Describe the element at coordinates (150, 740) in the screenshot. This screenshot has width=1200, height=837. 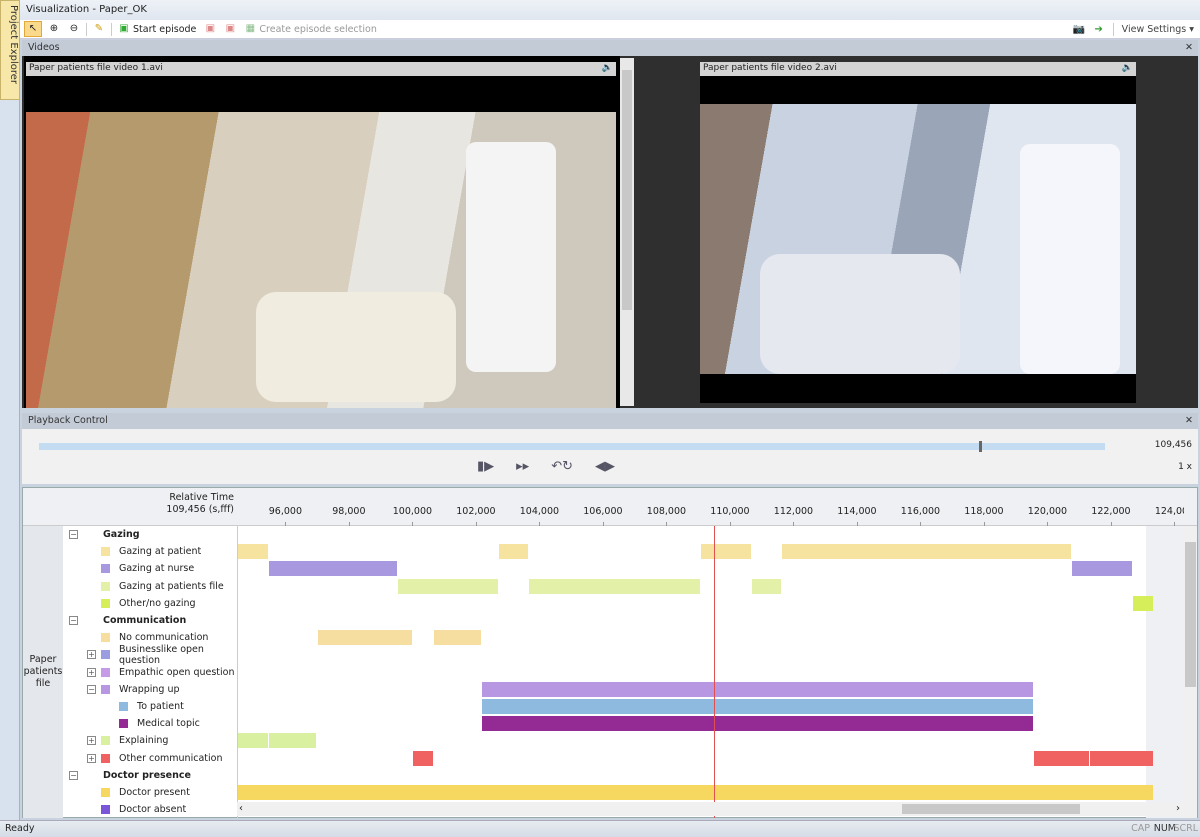
I see `category-row: + Explaining` at that location.